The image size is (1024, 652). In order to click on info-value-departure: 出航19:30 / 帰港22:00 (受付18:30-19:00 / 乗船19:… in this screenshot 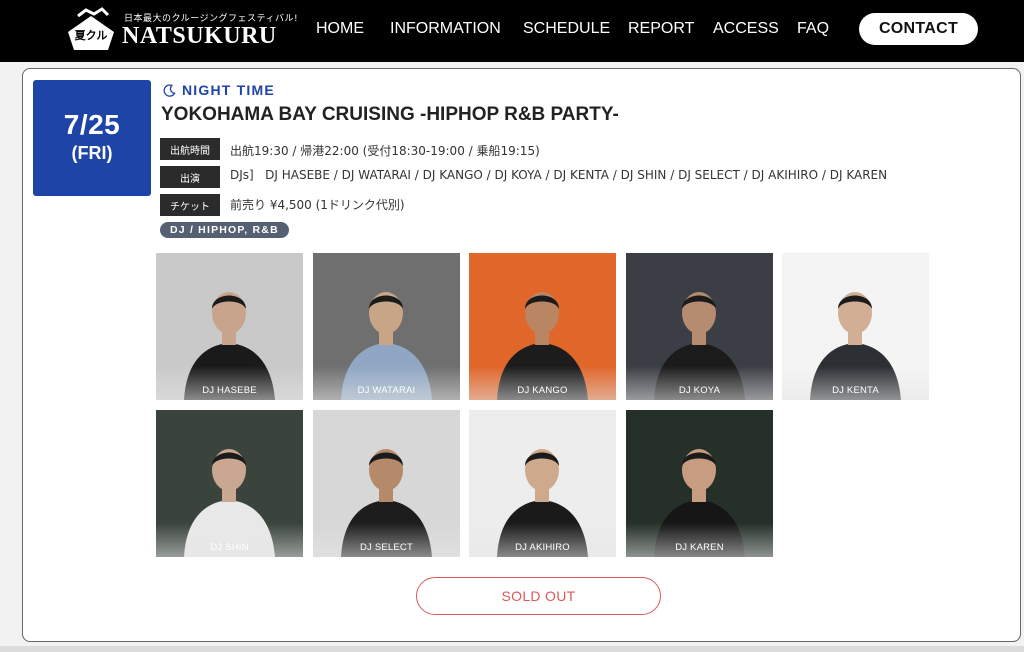, I will do `click(385, 151)`.